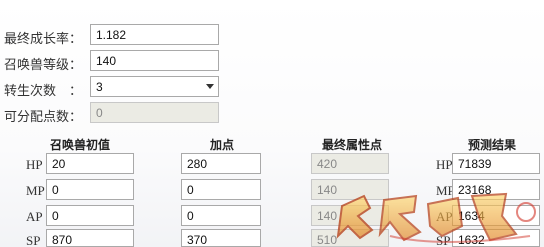  Describe the element at coordinates (154, 112) in the screenshot. I see `free-points-input: 0` at that location.